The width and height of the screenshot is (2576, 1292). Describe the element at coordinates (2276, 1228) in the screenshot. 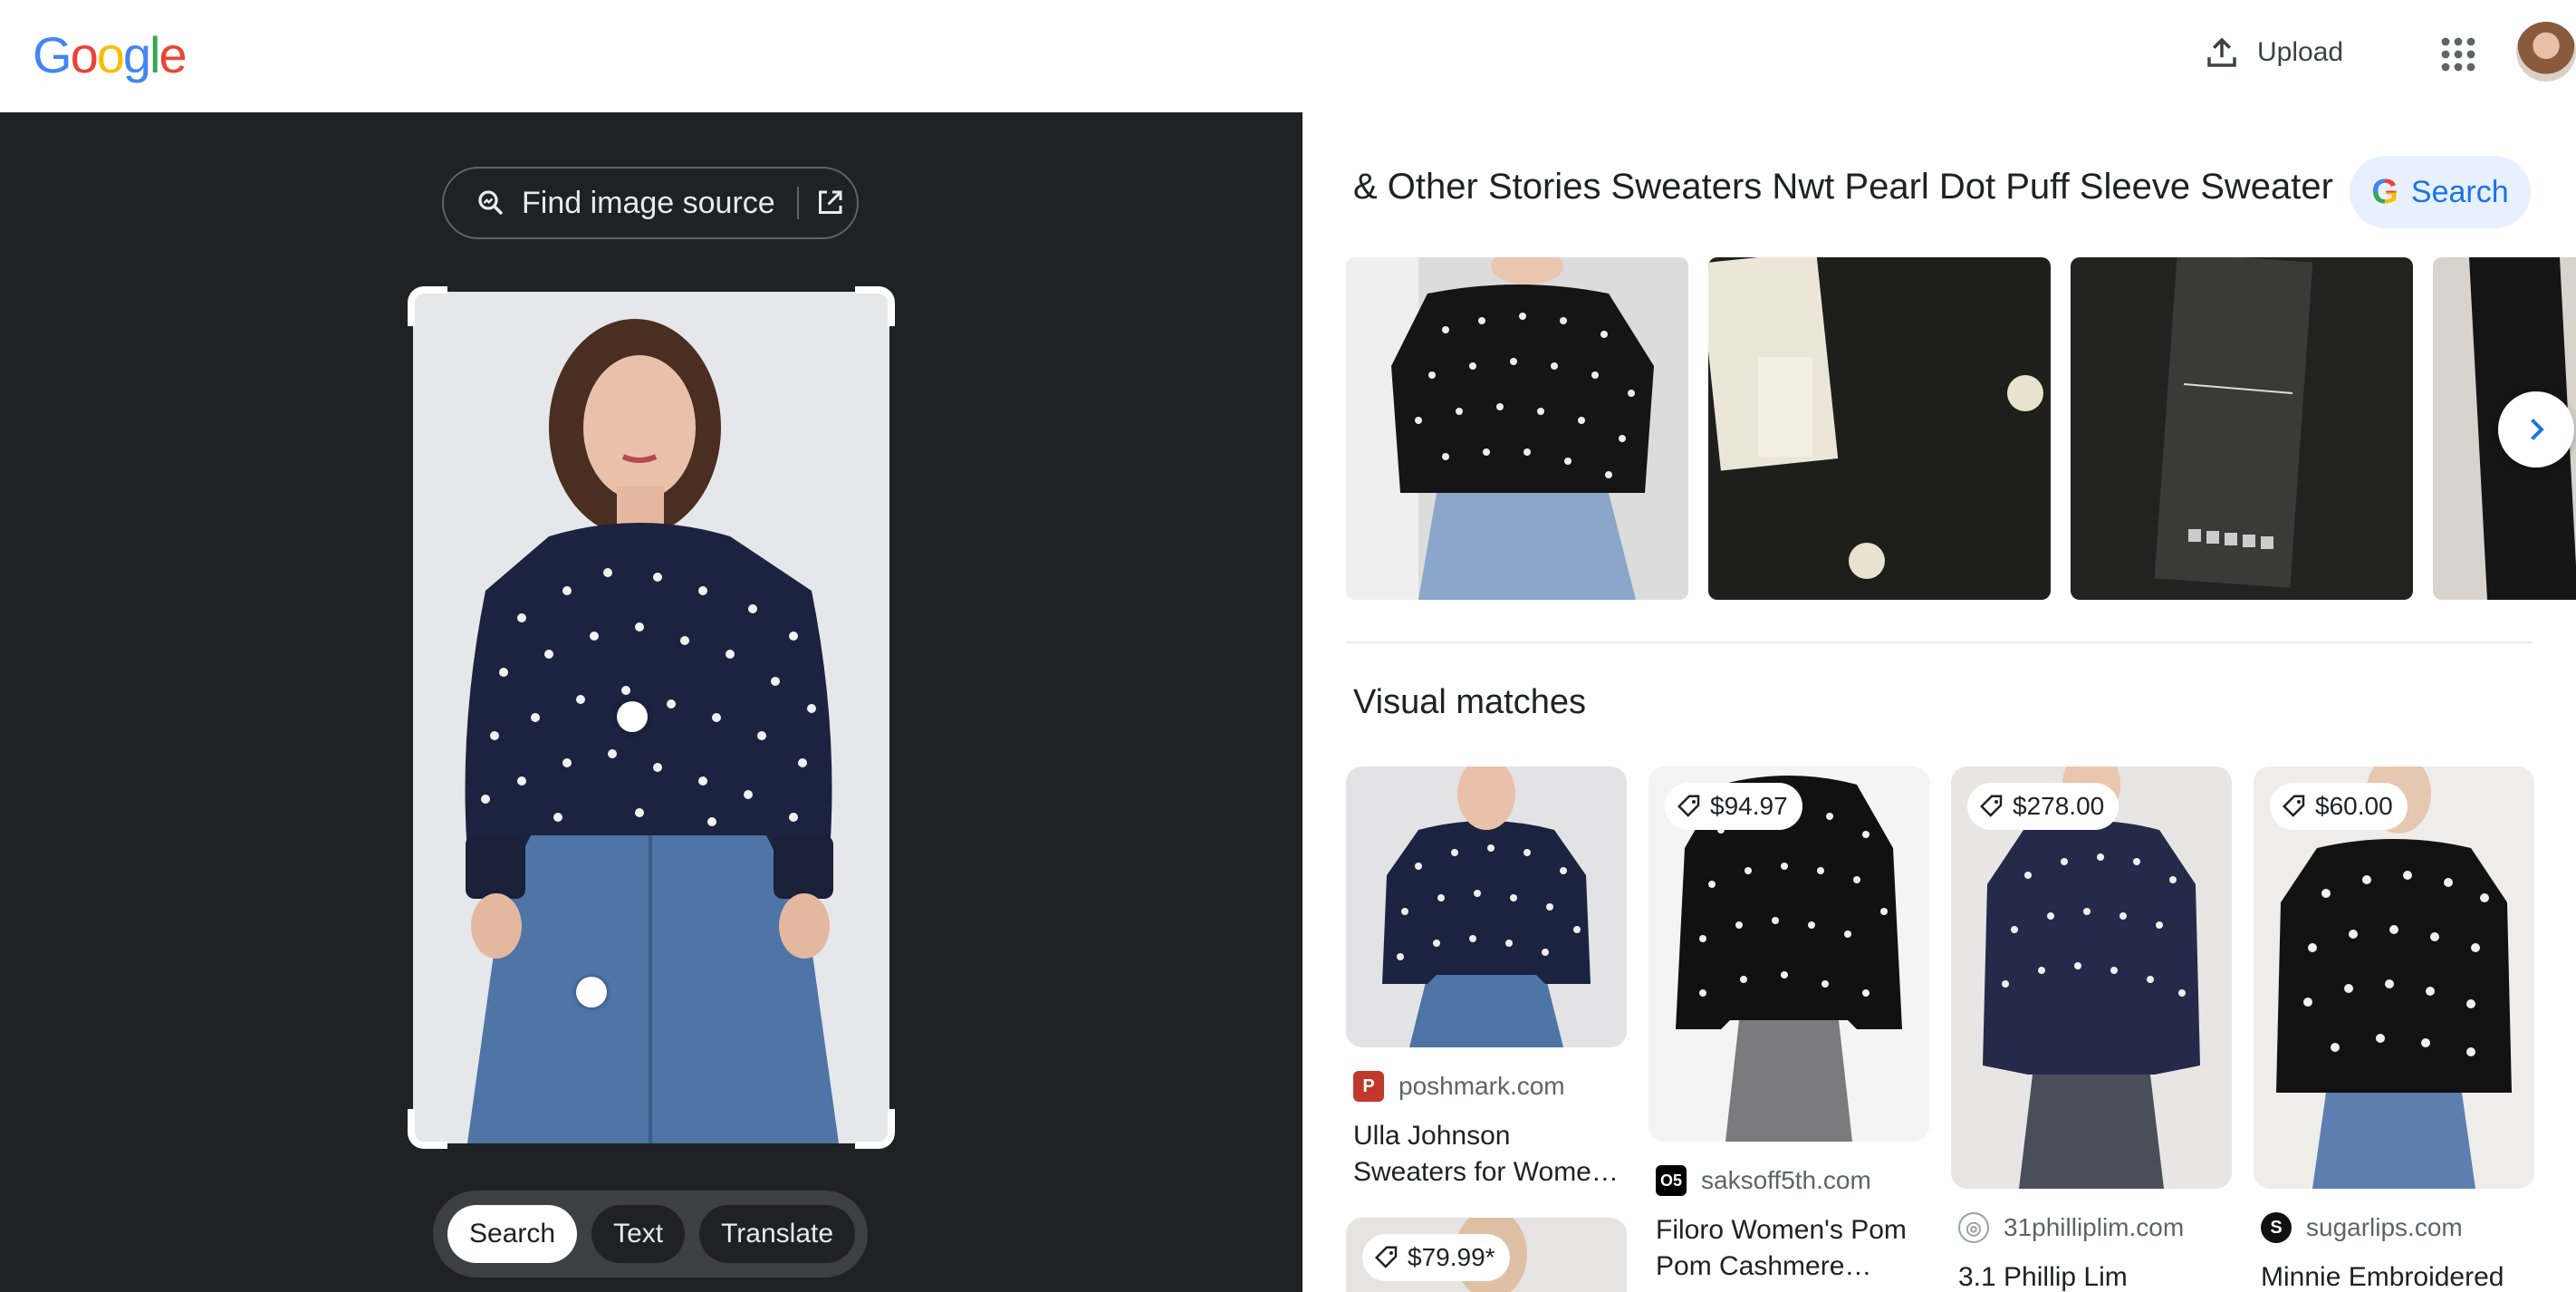

I see `sugarlips-favicon-icon: S` at that location.